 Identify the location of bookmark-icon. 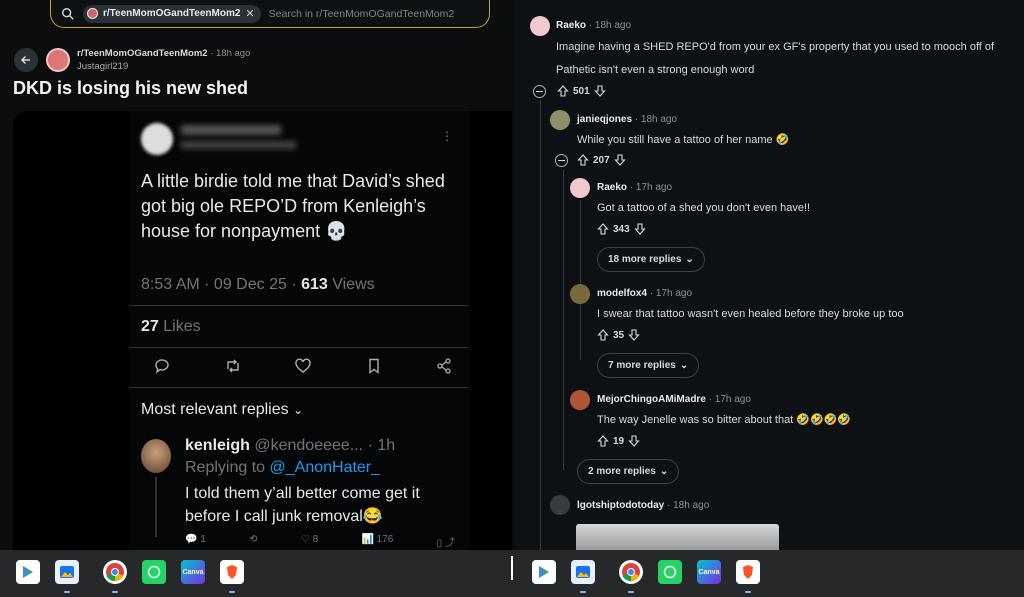
(373, 366).